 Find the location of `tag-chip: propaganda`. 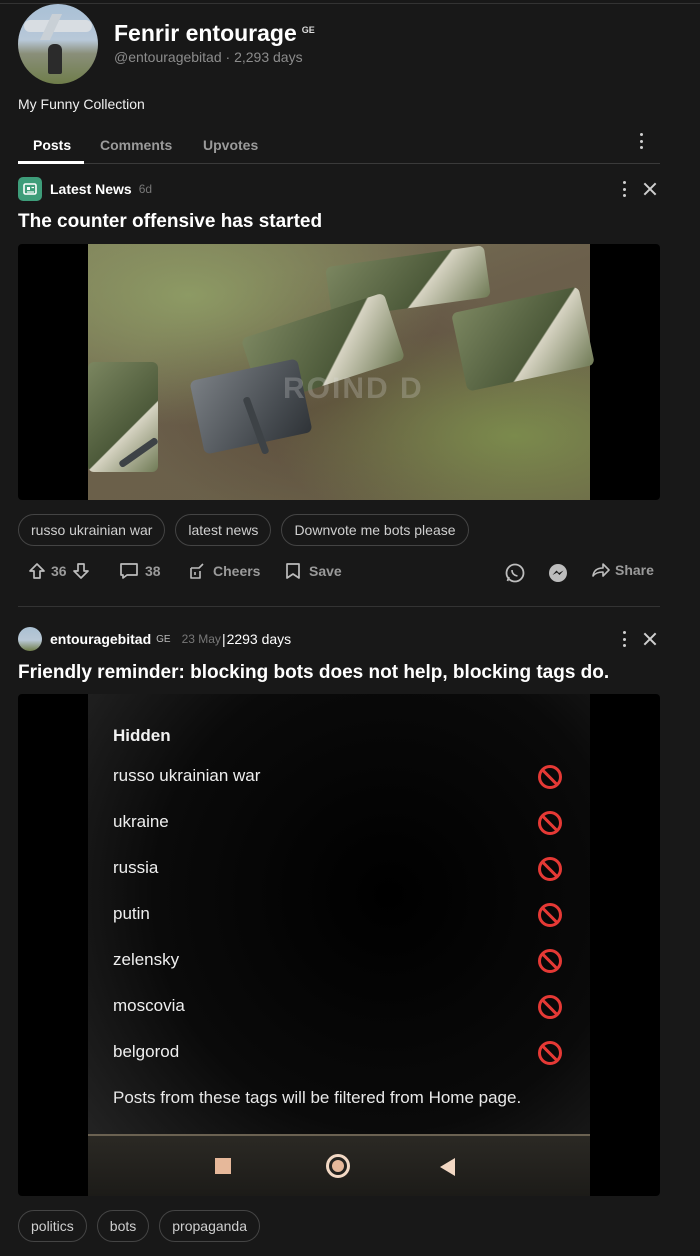

tag-chip: propaganda is located at coordinates (210, 1226).